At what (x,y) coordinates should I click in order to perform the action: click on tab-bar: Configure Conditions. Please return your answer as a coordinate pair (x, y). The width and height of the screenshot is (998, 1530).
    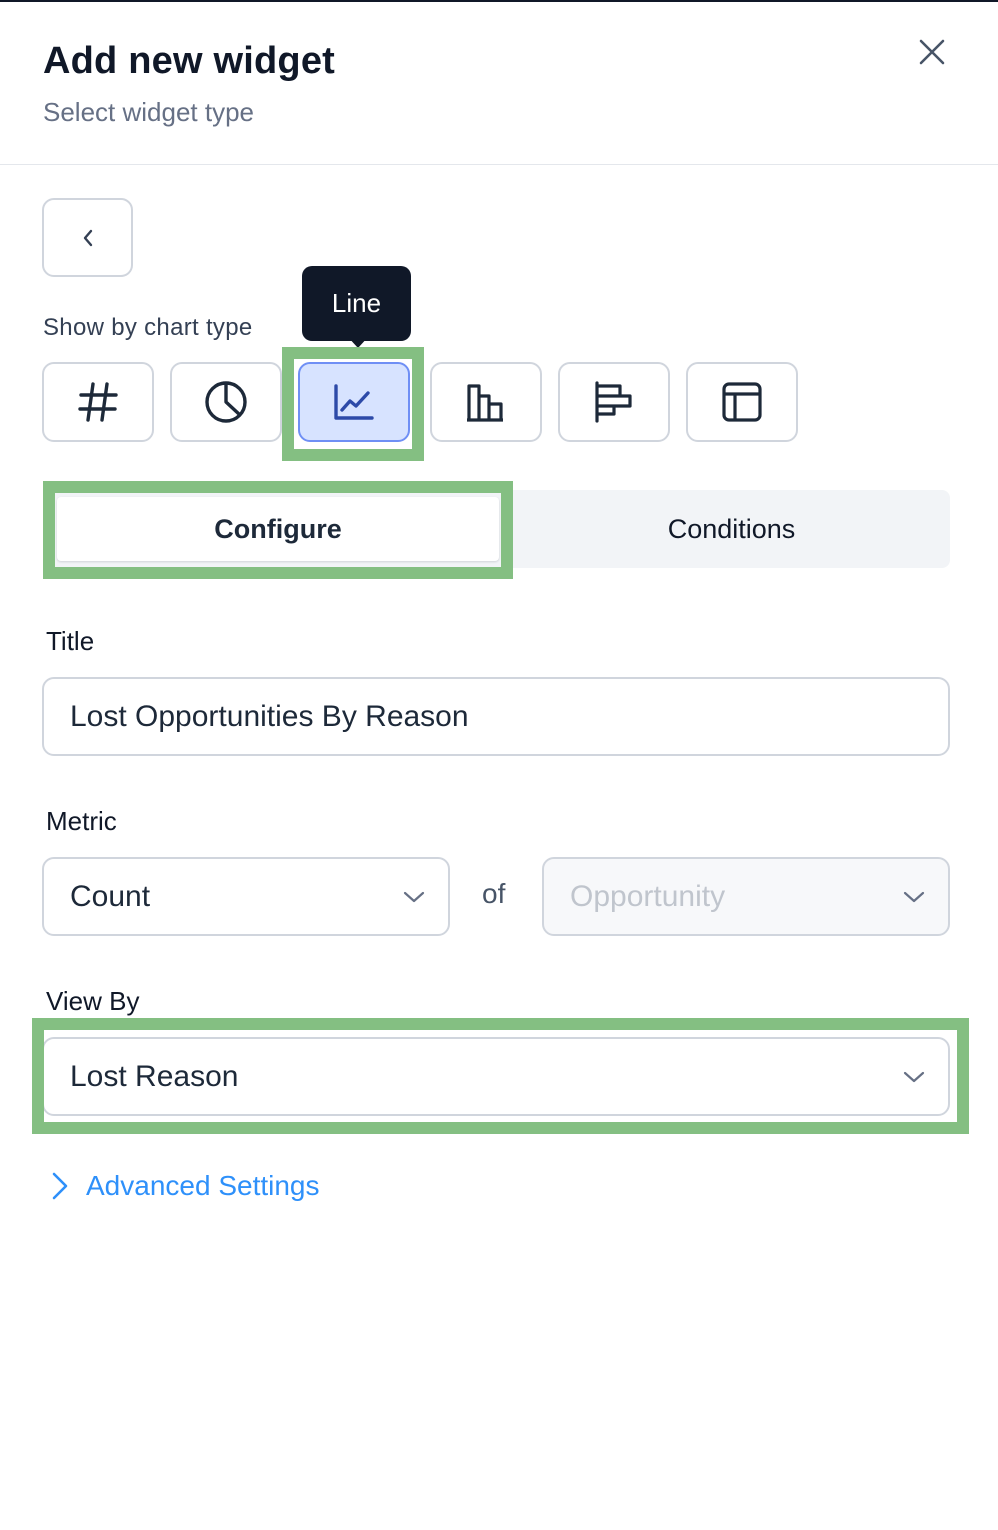
    Looking at the image, I should click on (496, 529).